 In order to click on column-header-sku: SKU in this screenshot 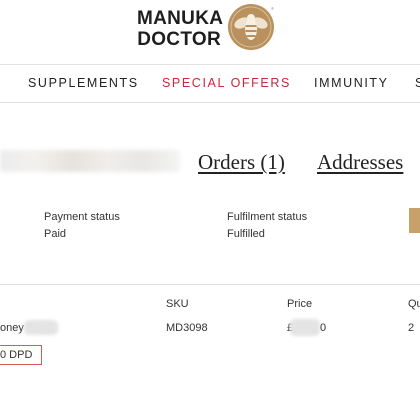, I will do `click(177, 304)`.